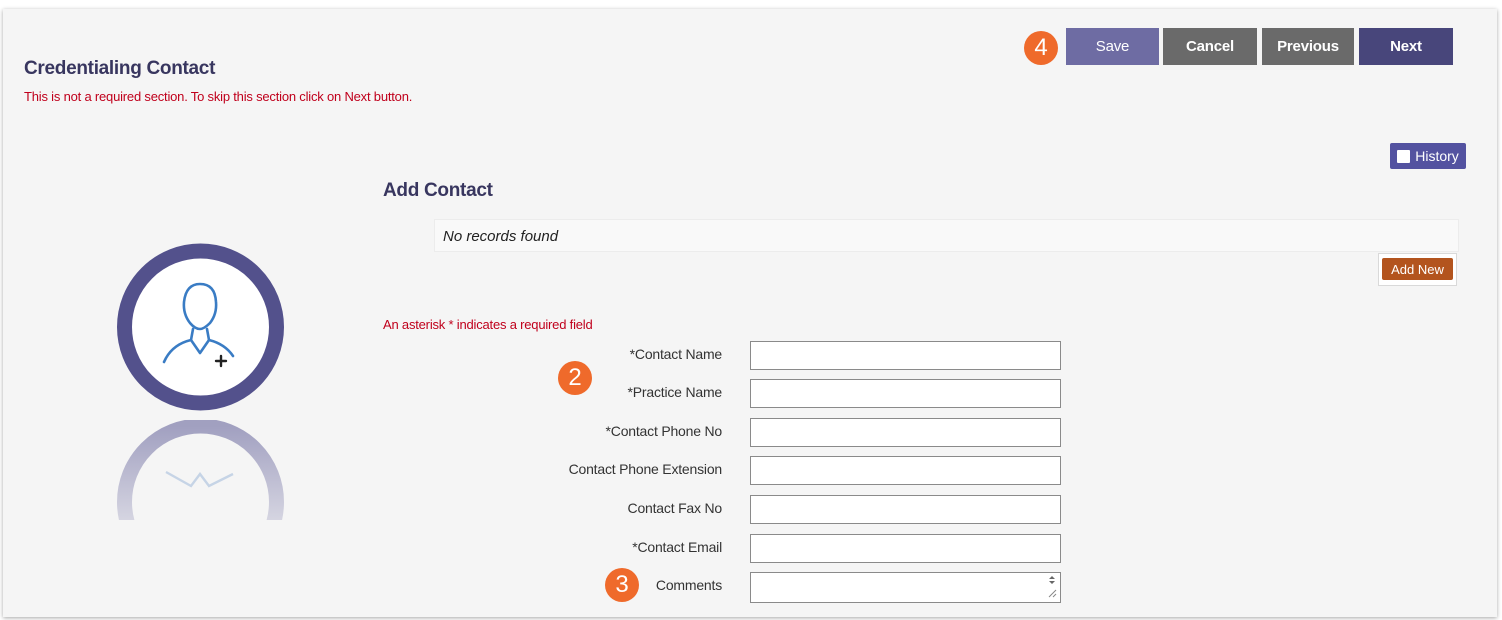 The height and width of the screenshot is (620, 1502). I want to click on step-badge-4: 4, so click(1041, 48).